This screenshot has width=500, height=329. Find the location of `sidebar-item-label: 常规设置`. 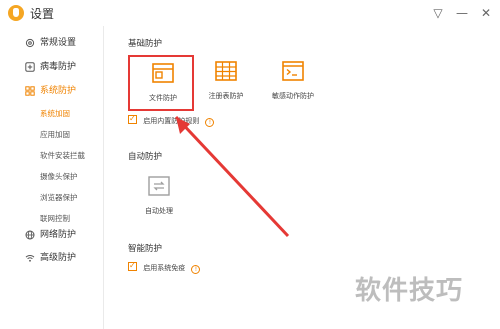

sidebar-item-label: 常规设置 is located at coordinates (58, 43).